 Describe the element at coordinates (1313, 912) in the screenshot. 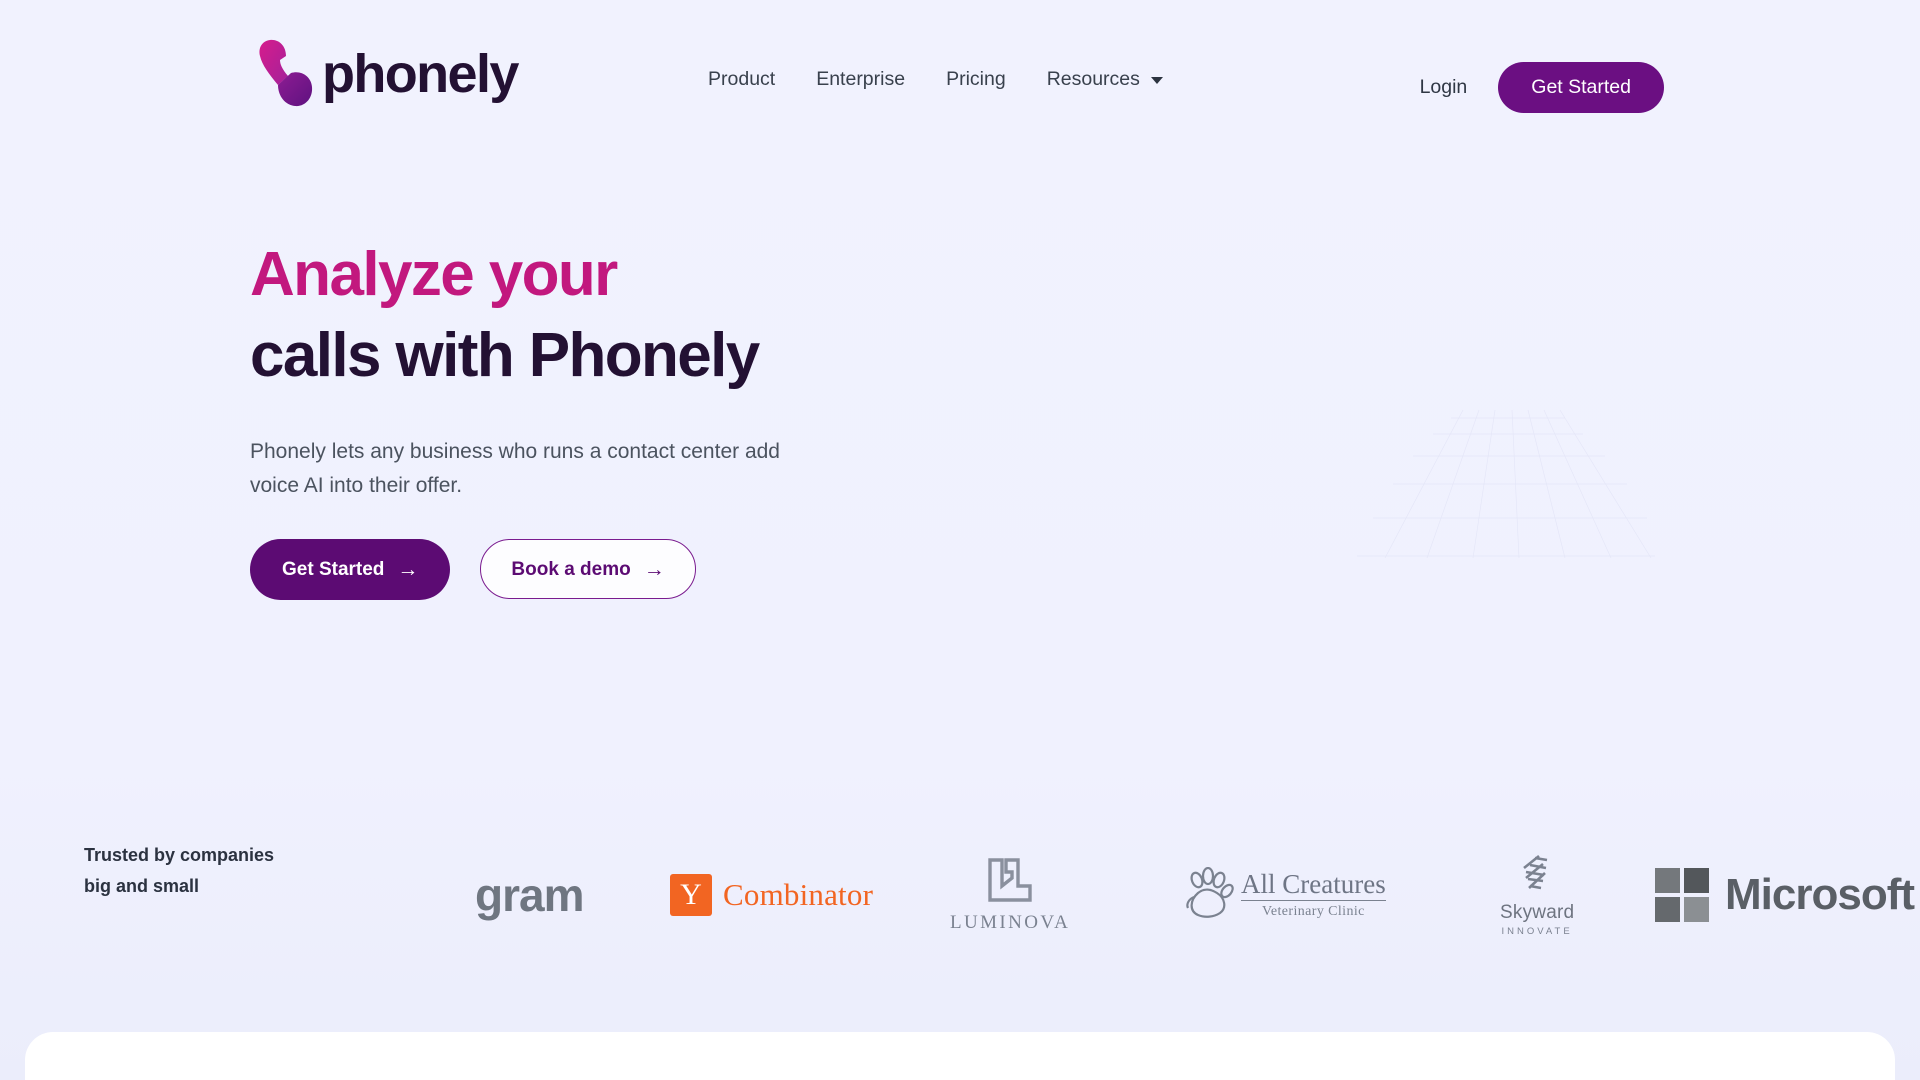

I see `client-logo-all-creatures-subtext: Veterinary Clinic` at that location.